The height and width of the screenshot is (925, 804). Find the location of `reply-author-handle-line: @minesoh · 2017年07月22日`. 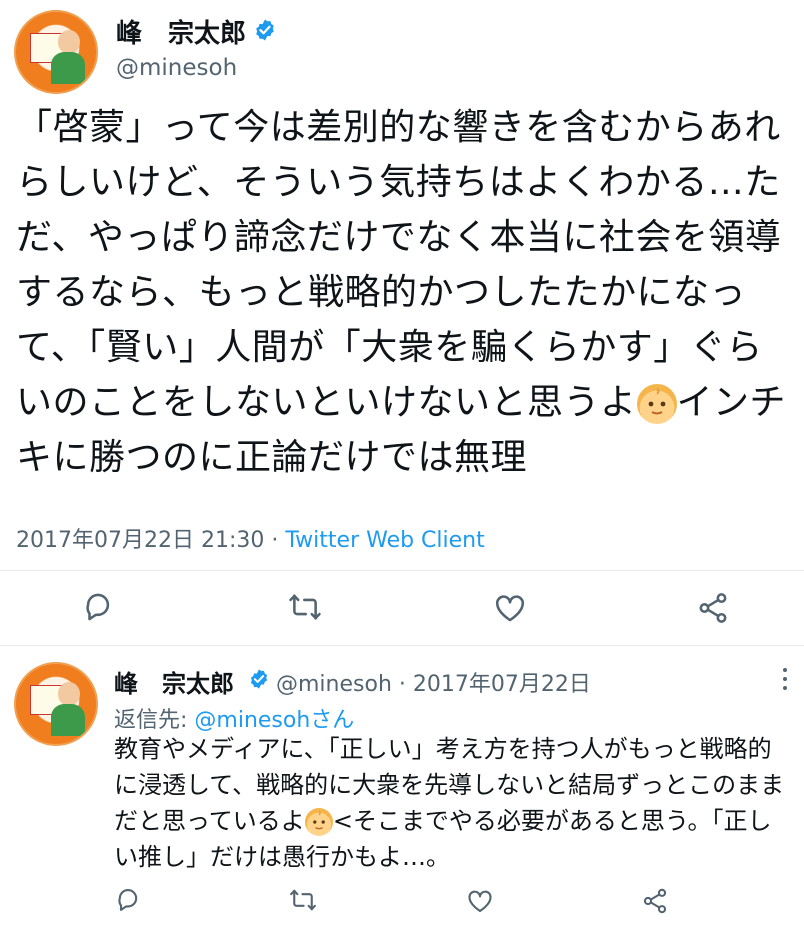

reply-author-handle-line: @minesoh · 2017年07月22日 is located at coordinates (433, 682).